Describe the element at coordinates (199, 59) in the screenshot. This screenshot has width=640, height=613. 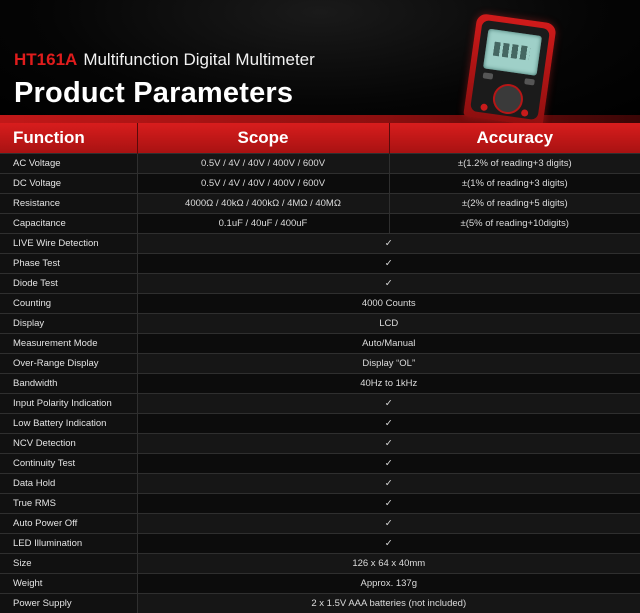
I see `product-title: Multifunction Digital Multimeter` at that location.